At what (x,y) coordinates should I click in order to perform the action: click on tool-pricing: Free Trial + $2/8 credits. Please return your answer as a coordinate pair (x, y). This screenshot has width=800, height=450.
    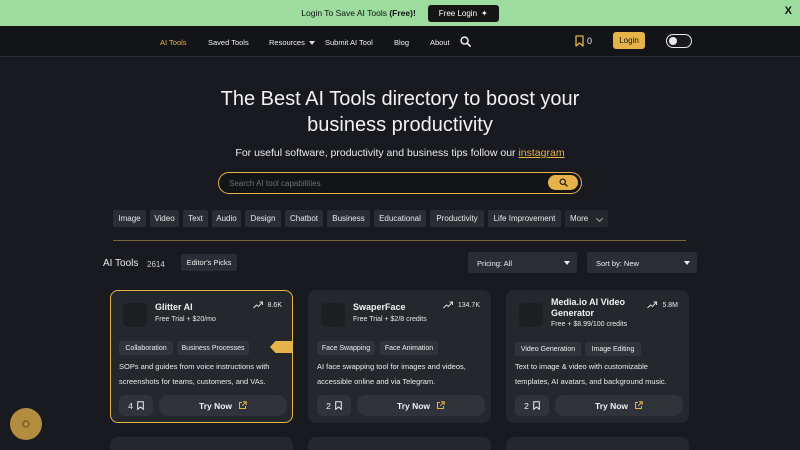
    Looking at the image, I should click on (390, 319).